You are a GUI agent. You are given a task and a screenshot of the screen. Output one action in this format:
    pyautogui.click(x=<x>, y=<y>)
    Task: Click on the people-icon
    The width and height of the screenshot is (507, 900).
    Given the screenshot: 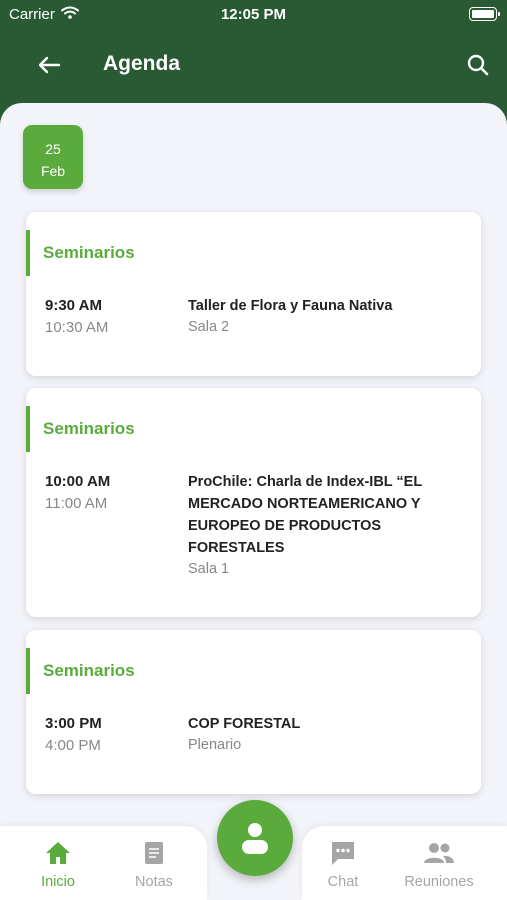 What is the action you would take?
    pyautogui.click(x=439, y=853)
    